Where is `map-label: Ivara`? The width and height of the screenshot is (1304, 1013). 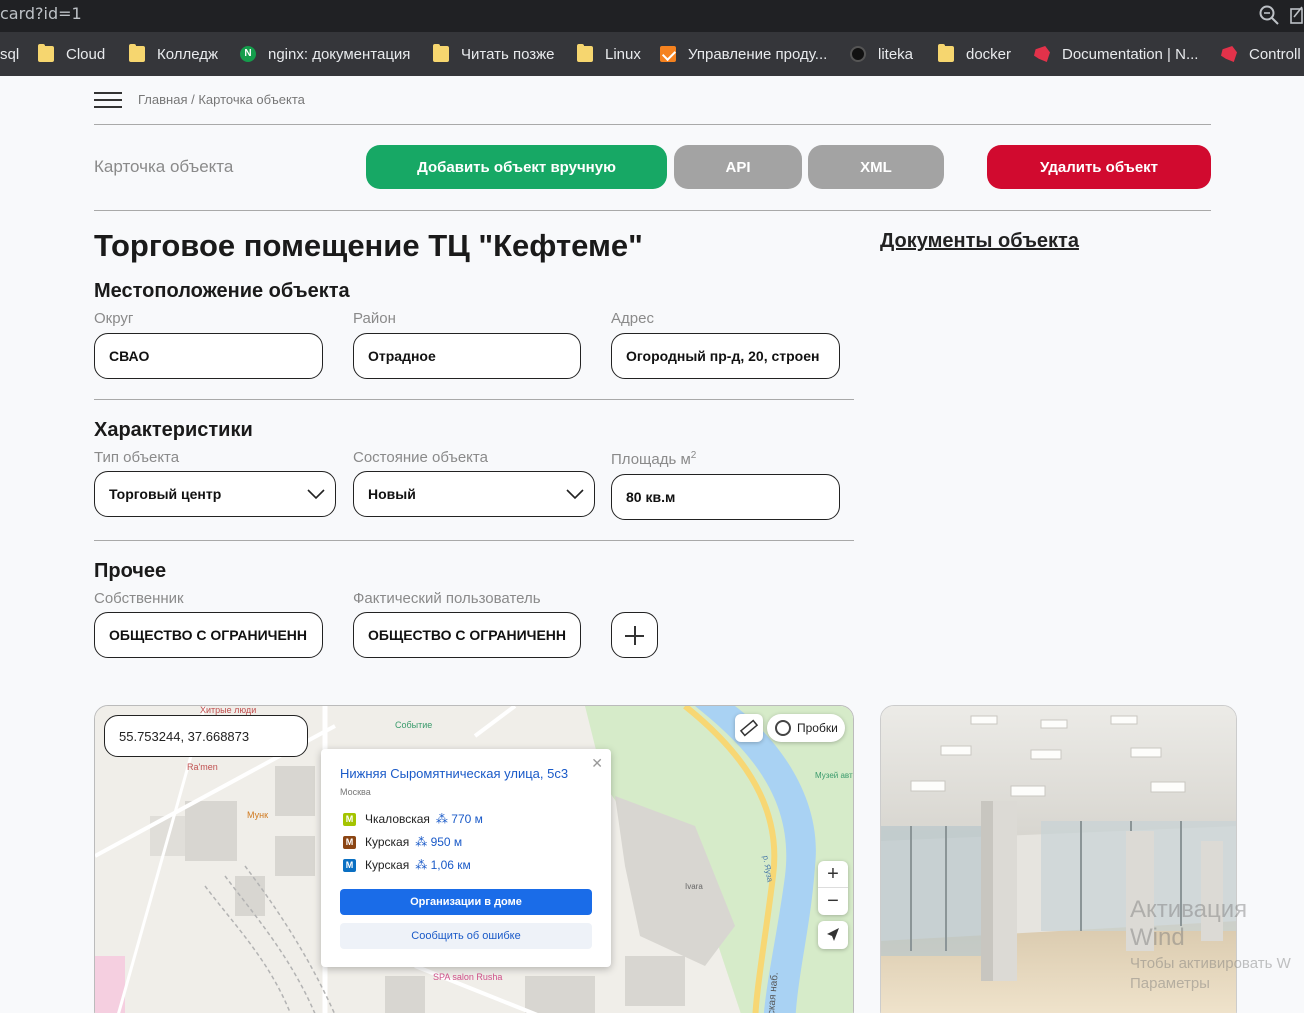
map-label: Ivara is located at coordinates (694, 886).